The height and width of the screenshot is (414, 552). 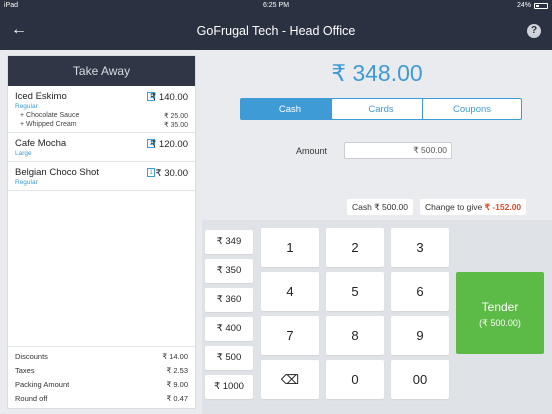 What do you see at coordinates (177, 398) in the screenshot?
I see `totals-value: ₹ 0.47` at bounding box center [177, 398].